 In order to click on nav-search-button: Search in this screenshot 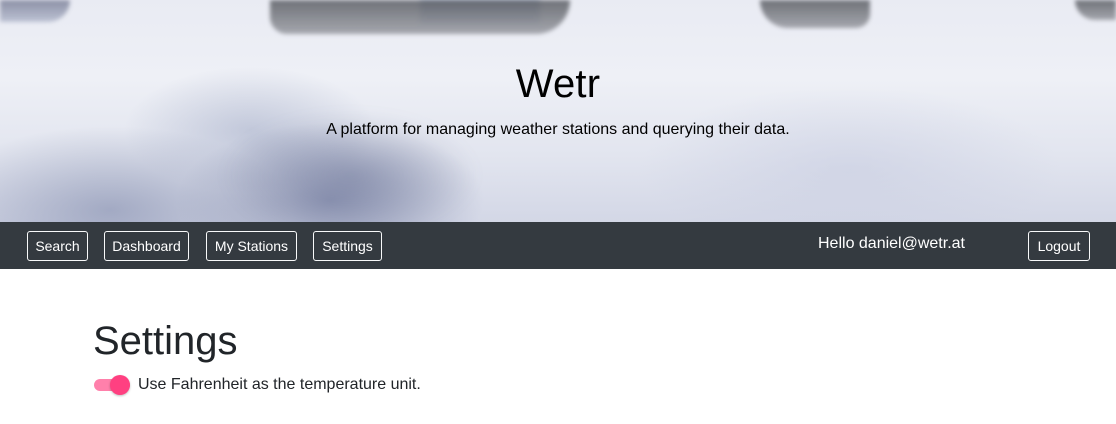, I will do `click(57, 246)`.